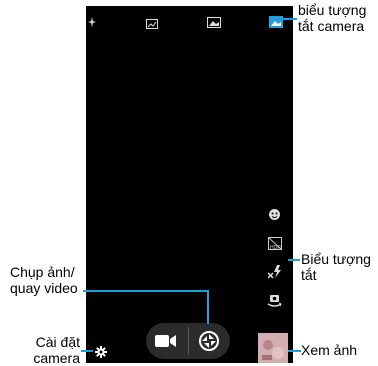 The width and height of the screenshot is (378, 366). What do you see at coordinates (273, 348) in the screenshot?
I see `thumbnail` at bounding box center [273, 348].